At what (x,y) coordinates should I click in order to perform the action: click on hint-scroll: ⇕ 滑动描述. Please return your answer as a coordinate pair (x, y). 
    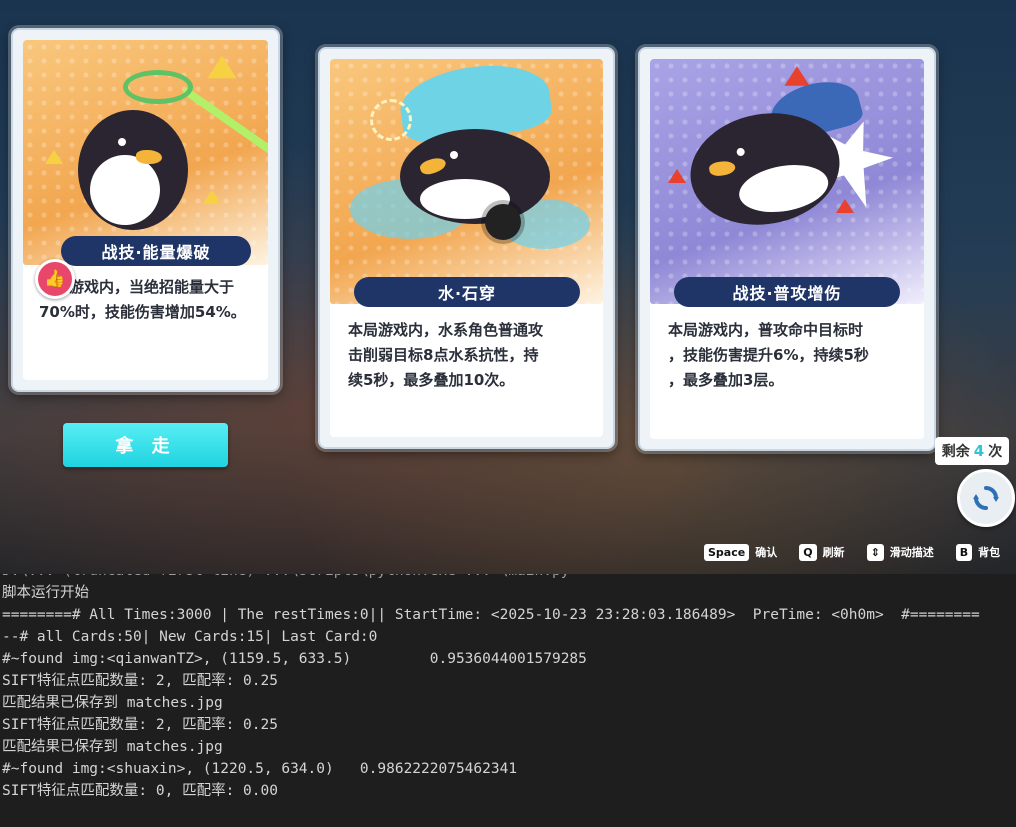
    Looking at the image, I should click on (900, 552).